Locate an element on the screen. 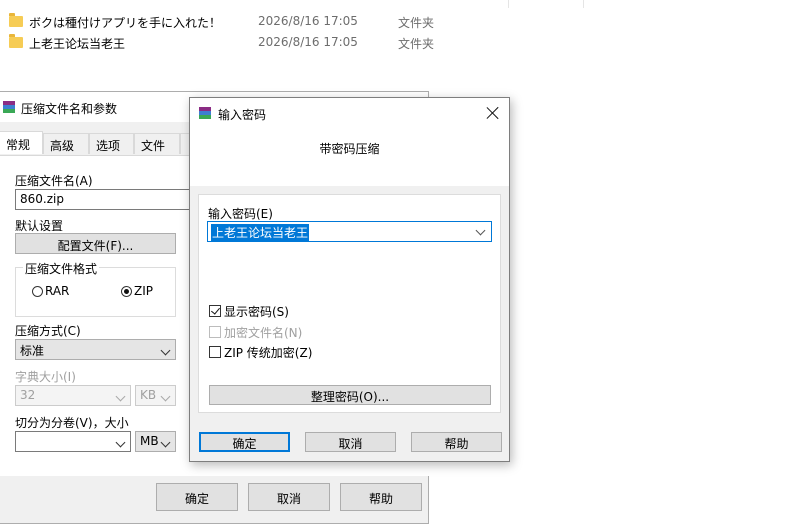 The image size is (800, 524). split-unit-select: MB is located at coordinates (155, 441).